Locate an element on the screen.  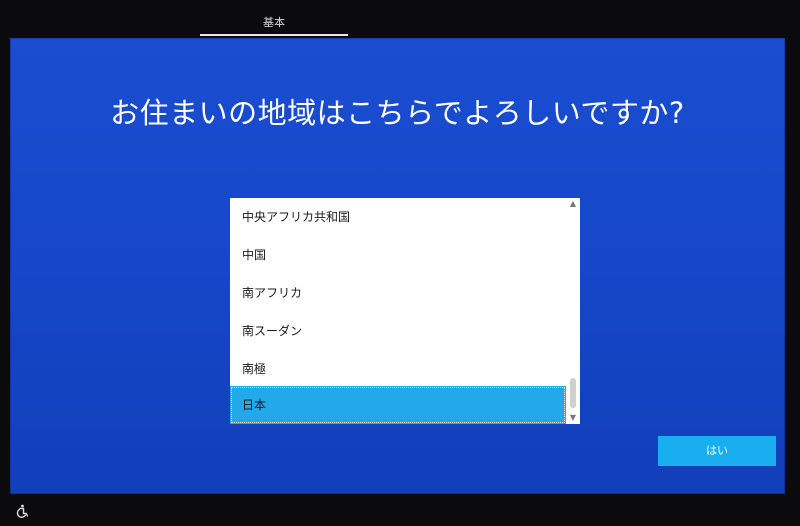
list-item: 南アフリカ is located at coordinates (398, 293).